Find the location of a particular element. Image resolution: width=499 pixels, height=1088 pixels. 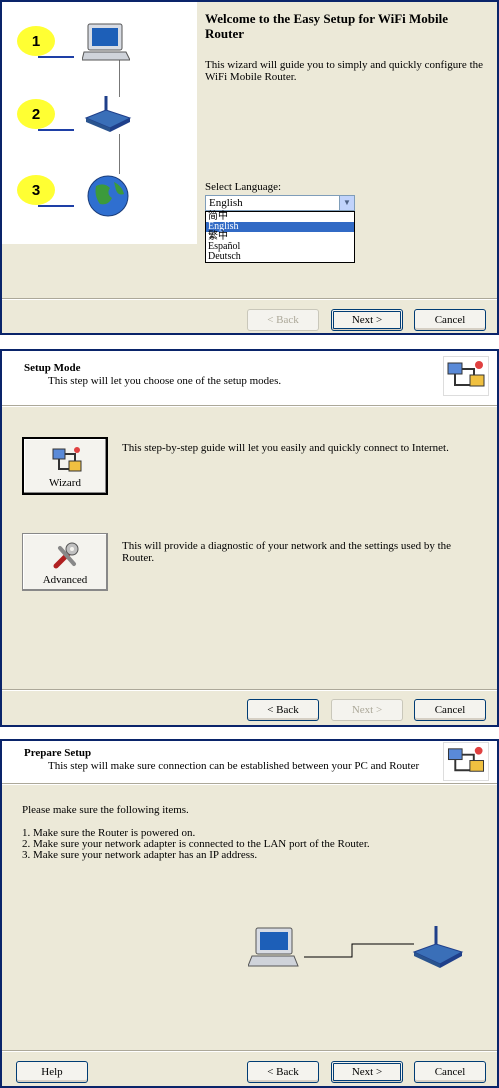

language-dropdown-list: 简中 English 繁中 Español Deutsch is located at coordinates (280, 237).